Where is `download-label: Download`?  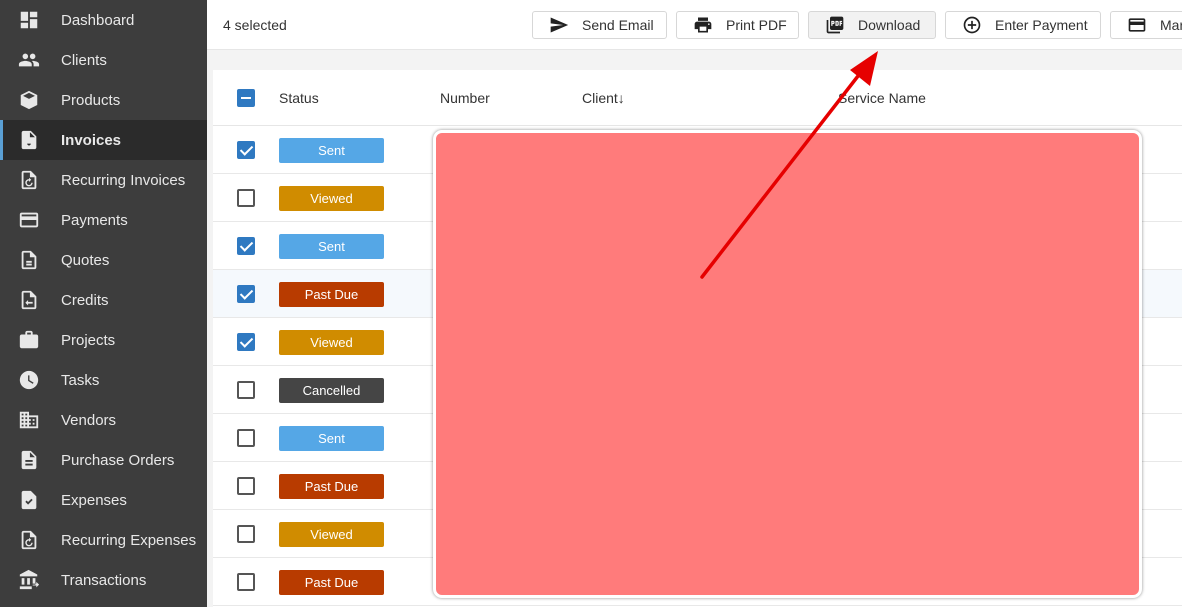 download-label: Download is located at coordinates (889, 25).